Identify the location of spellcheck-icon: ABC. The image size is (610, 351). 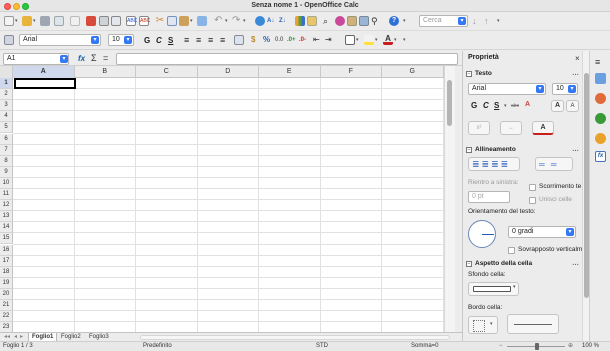
(131, 21).